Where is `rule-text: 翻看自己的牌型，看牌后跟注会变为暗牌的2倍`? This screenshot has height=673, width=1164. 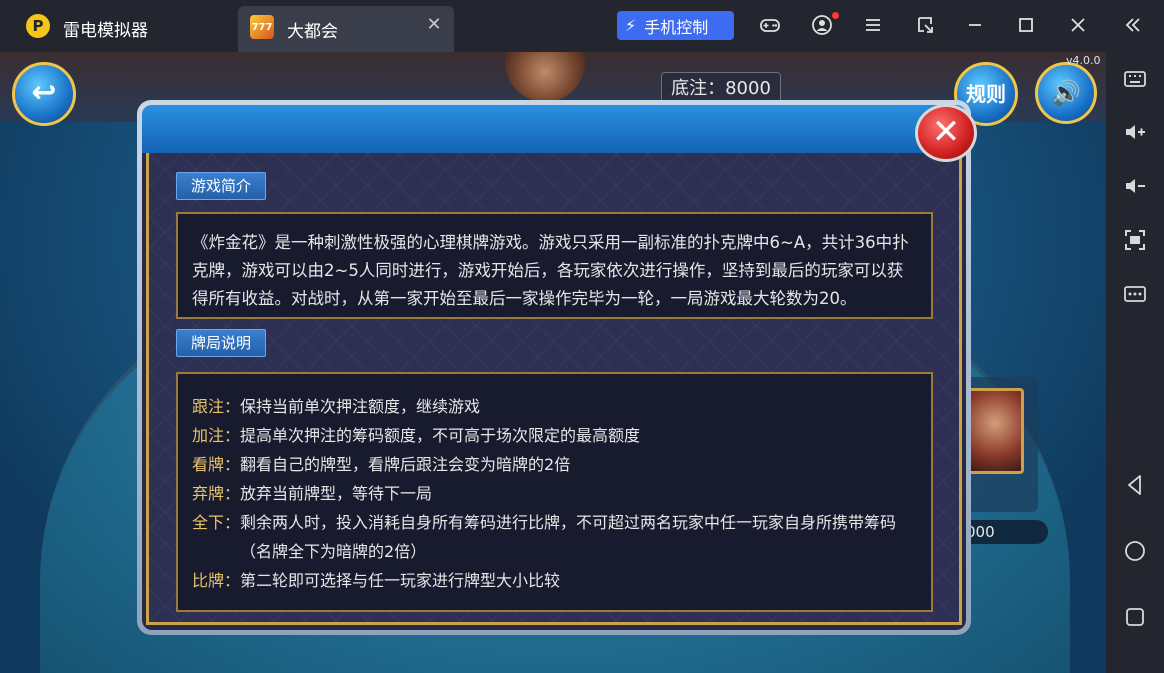 rule-text: 翻看自己的牌型，看牌后跟注会变为暗牌的2倍 is located at coordinates (405, 464).